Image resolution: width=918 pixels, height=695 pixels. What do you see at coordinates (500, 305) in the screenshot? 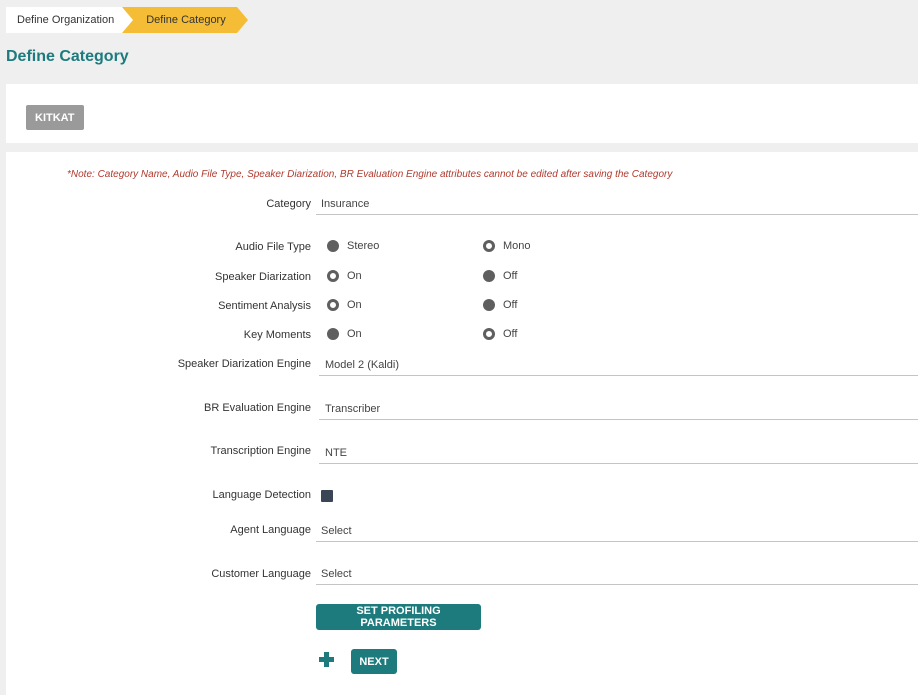
I see `sentiment-analysis-off-radio: Off` at bounding box center [500, 305].